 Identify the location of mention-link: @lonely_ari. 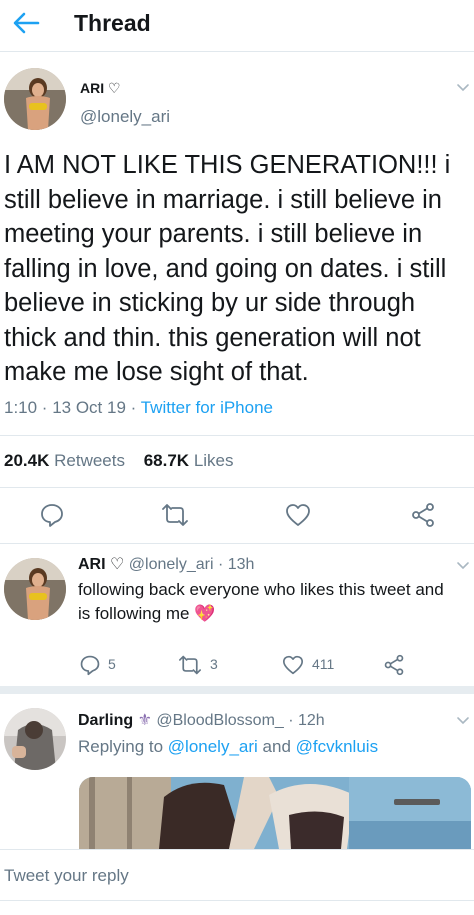
(213, 746).